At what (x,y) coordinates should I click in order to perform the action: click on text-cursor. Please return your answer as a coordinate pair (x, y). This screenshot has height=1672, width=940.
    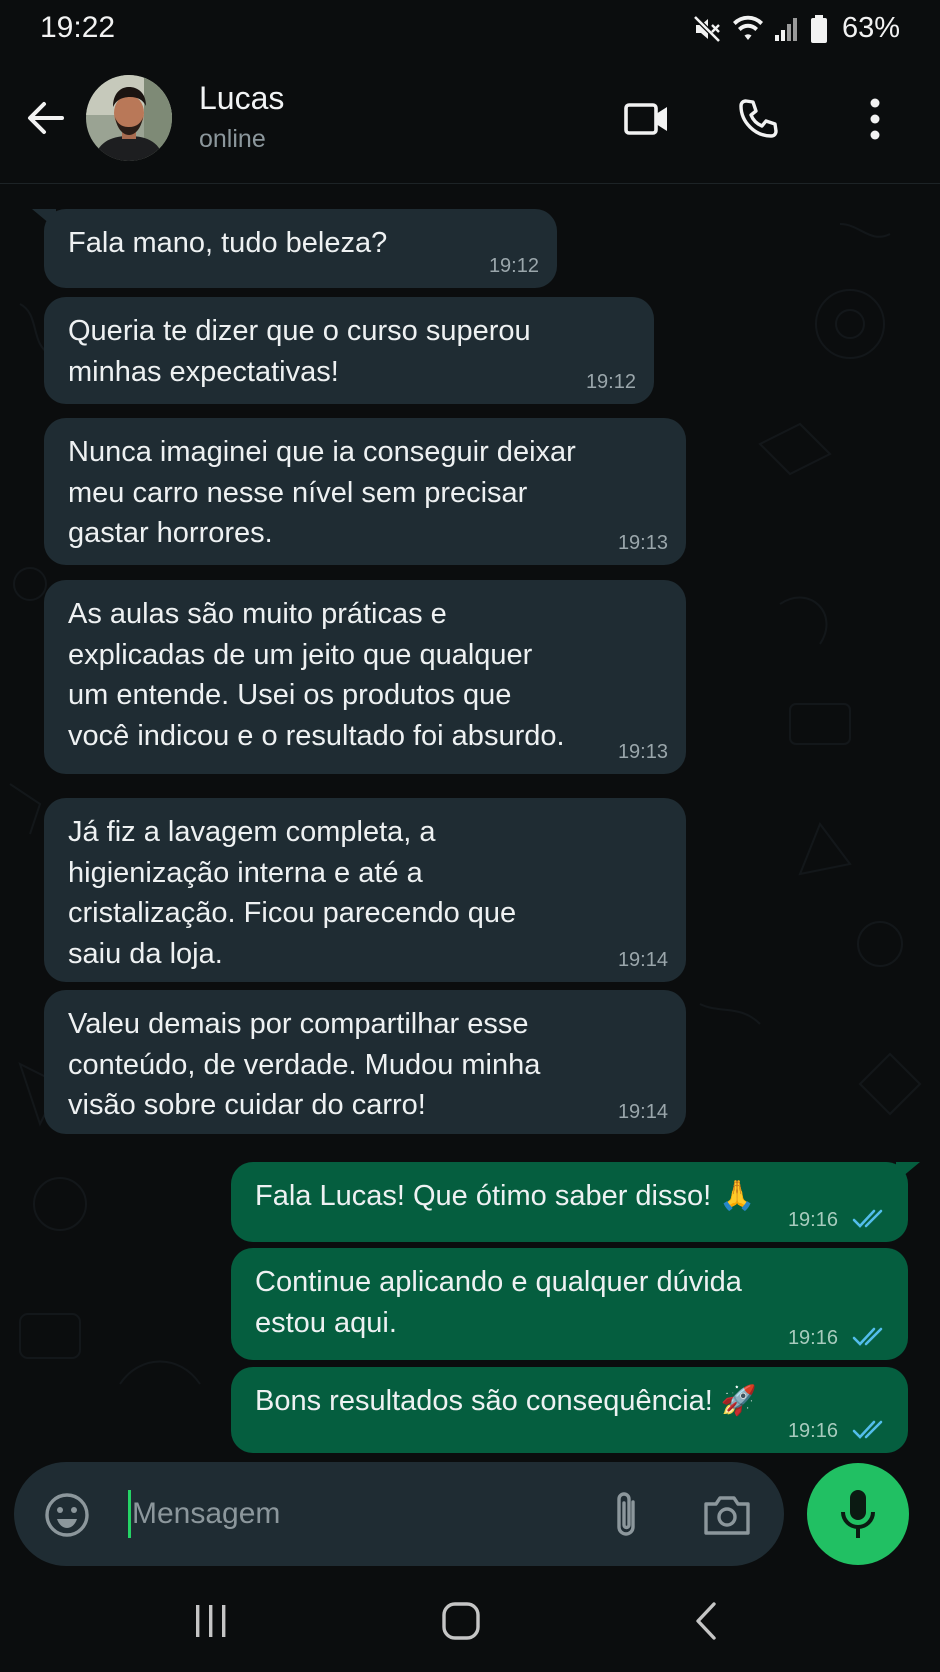
    Looking at the image, I should click on (129, 1514).